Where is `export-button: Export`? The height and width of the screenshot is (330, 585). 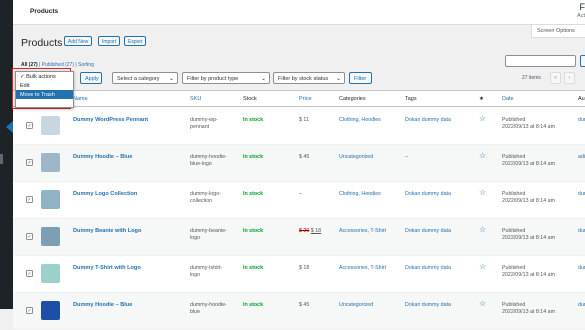 export-button: Export is located at coordinates (135, 41).